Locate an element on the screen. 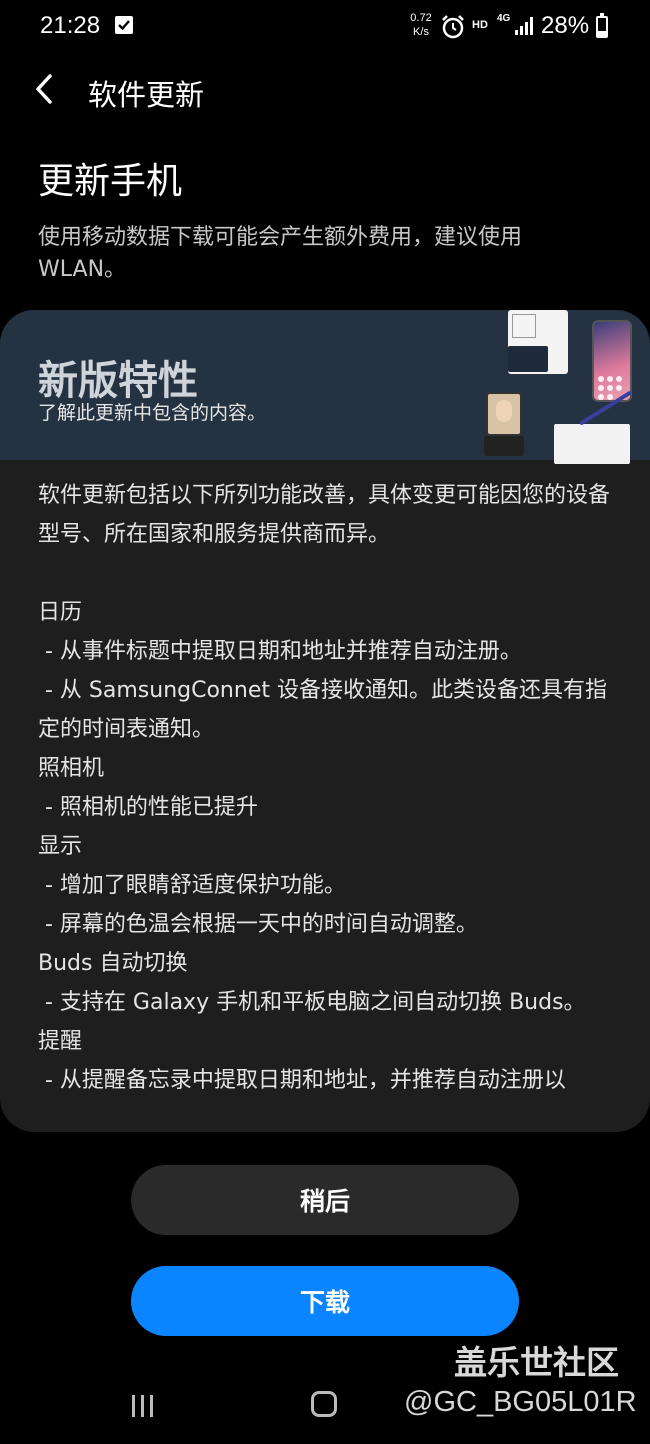 The image size is (650, 1444). network-speed: 0.72 K/s is located at coordinates (421, 25).